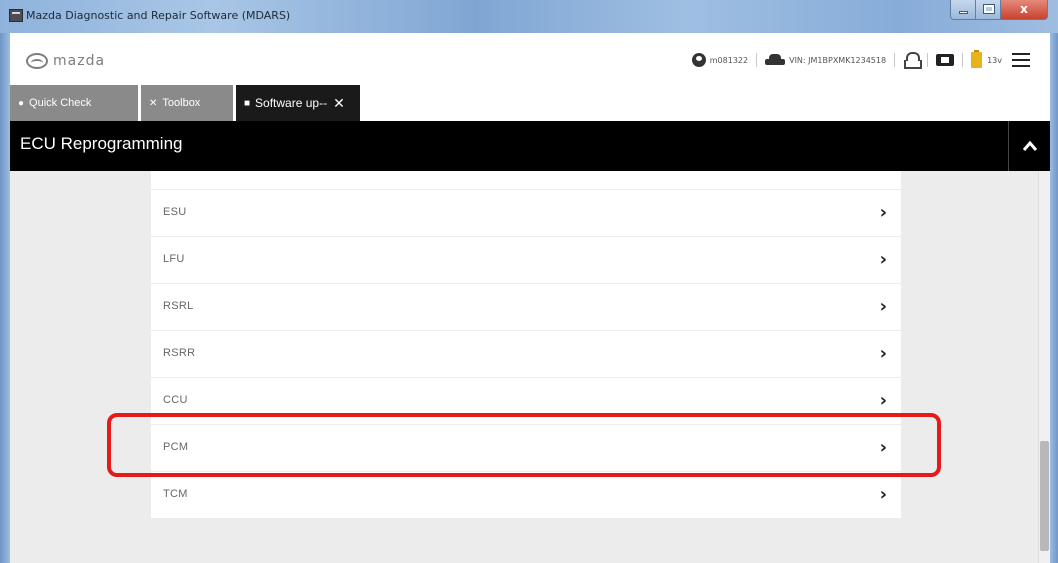  Describe the element at coordinates (526, 212) in the screenshot. I see `module-row-esu: ESU ›` at that location.